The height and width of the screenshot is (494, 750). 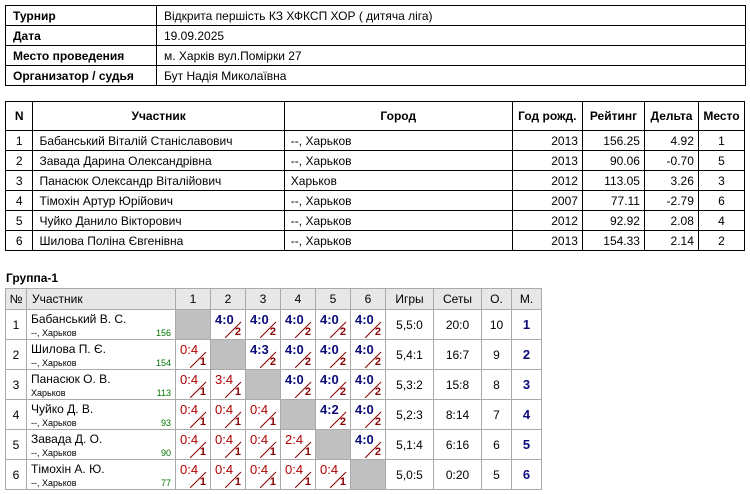 I want to click on info-label: Дата, so click(x=81, y=35).